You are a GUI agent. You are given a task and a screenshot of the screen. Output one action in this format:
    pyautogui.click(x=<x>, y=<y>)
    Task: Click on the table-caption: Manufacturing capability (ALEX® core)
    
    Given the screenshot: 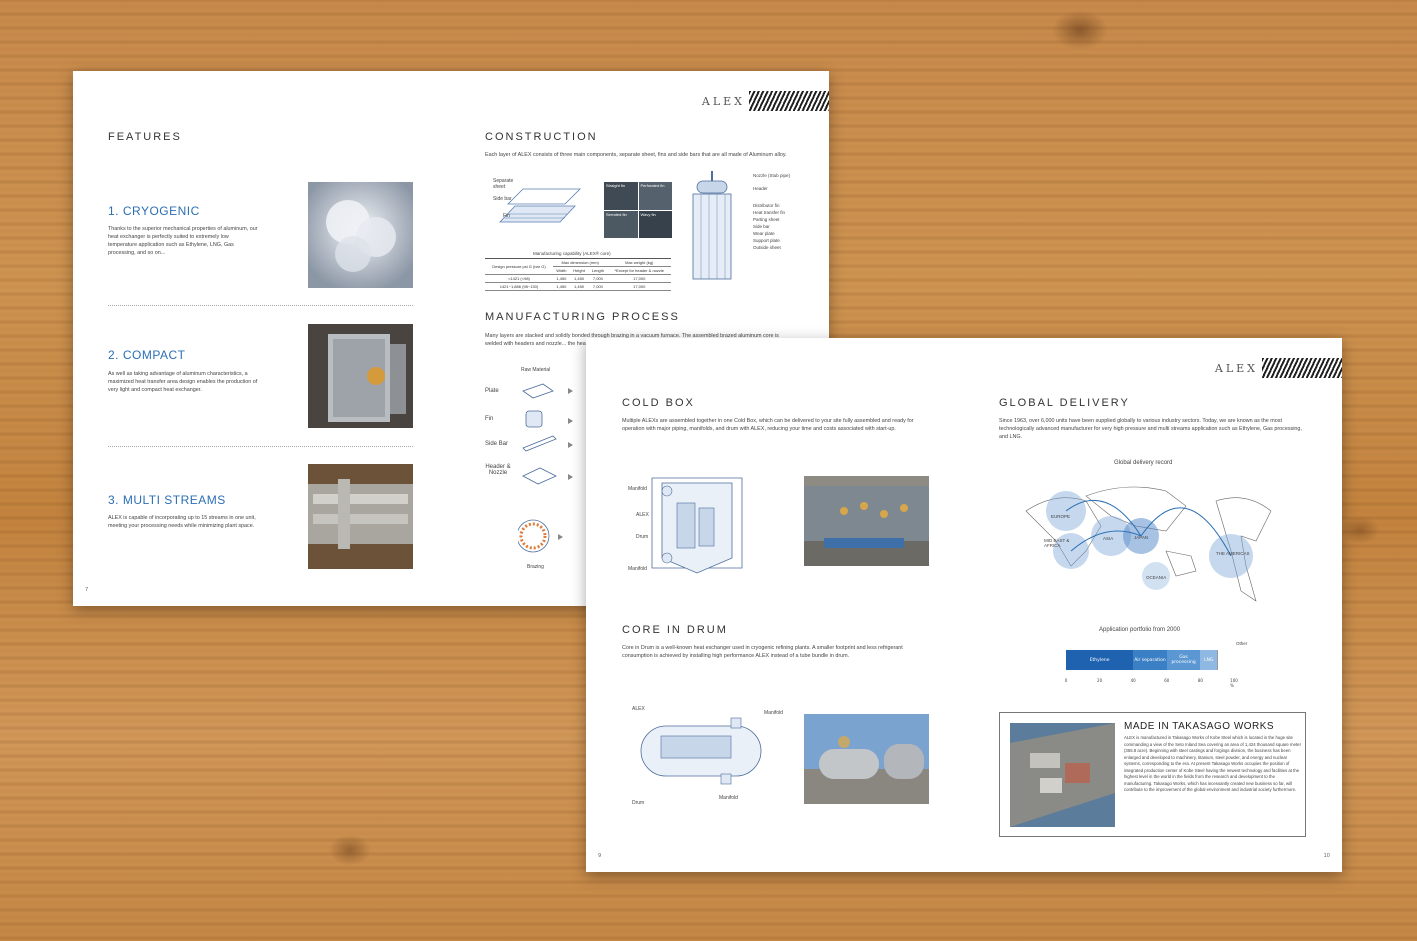 What is the action you would take?
    pyautogui.click(x=572, y=253)
    